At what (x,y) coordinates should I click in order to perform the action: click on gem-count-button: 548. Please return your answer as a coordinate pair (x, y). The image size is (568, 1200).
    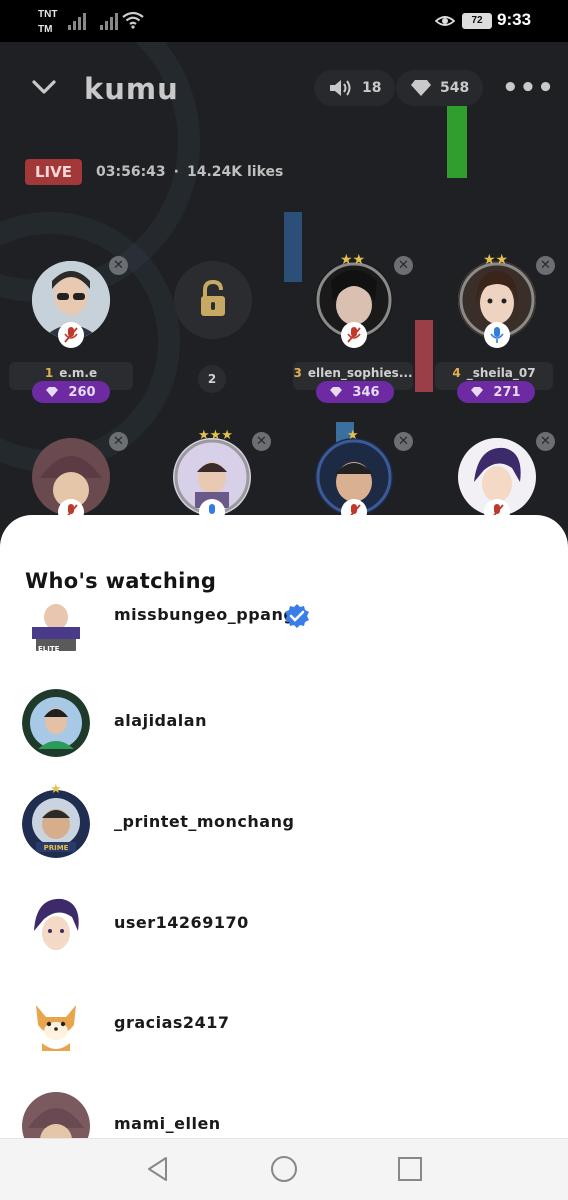
    Looking at the image, I should click on (440, 88).